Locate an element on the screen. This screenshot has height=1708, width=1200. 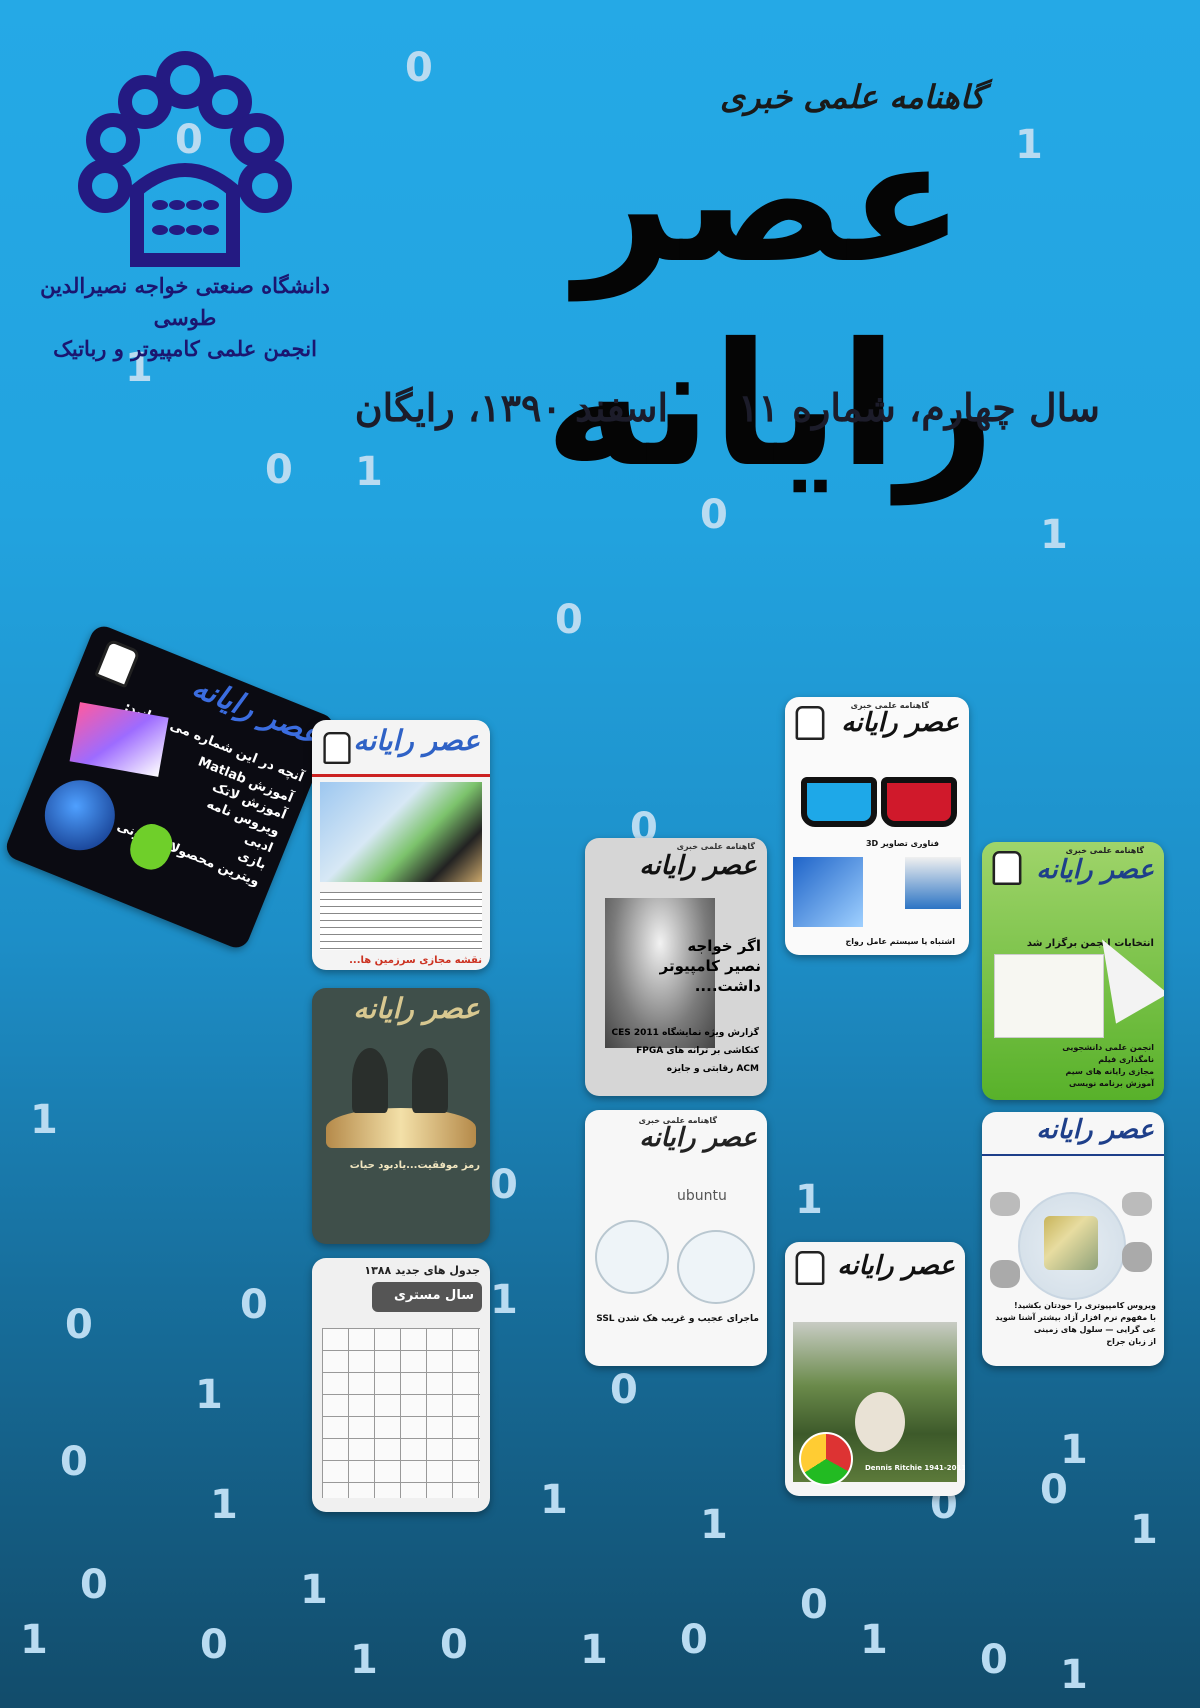
cover-caption: فناوری تصاویر 3D is located at coordinates (902, 843).